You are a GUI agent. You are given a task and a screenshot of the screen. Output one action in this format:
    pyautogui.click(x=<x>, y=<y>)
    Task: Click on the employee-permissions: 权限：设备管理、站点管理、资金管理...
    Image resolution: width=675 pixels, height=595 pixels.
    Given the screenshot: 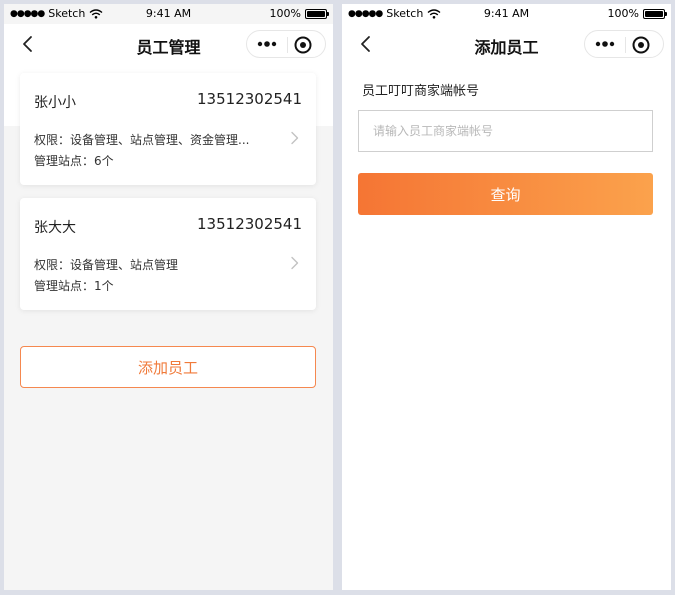 What is the action you would take?
    pyautogui.click(x=142, y=140)
    